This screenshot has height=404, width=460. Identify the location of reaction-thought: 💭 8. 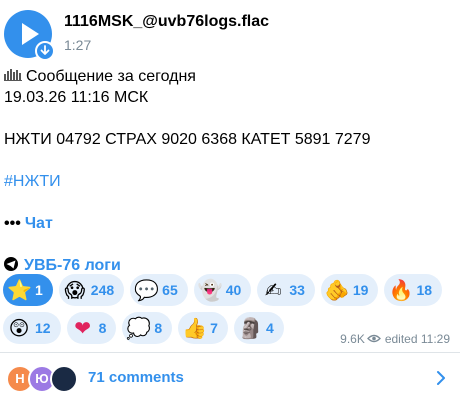
(147, 328).